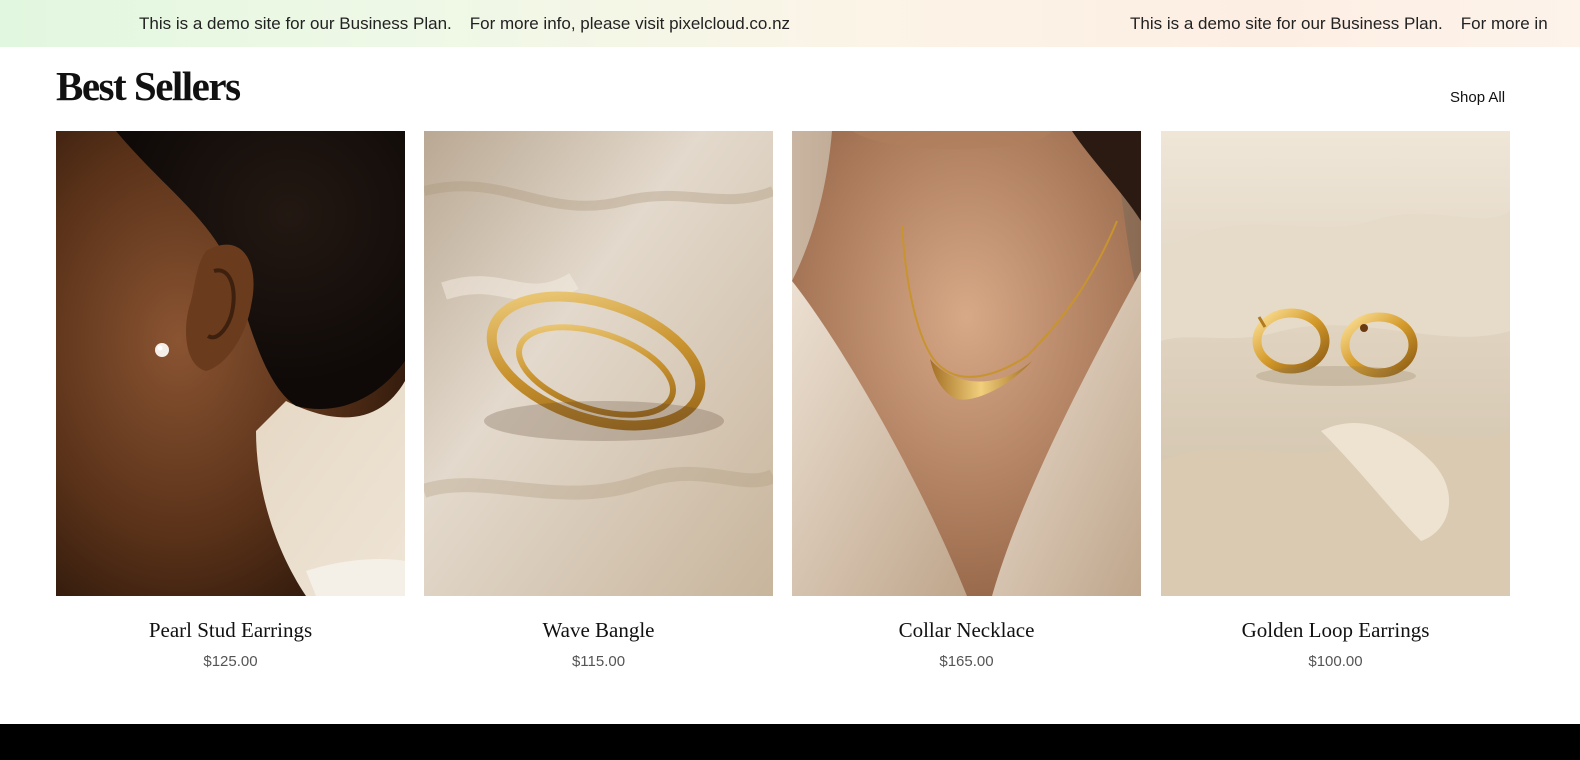 Image resolution: width=1580 pixels, height=760 pixels. What do you see at coordinates (148, 86) in the screenshot?
I see `section-title: Best Sellers` at bounding box center [148, 86].